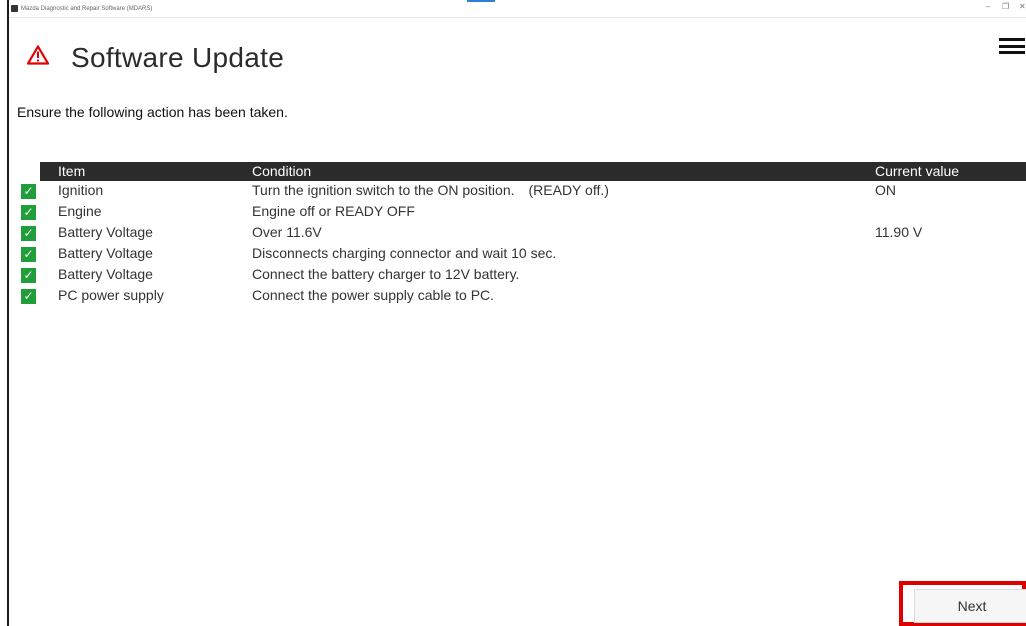 This screenshot has width=1026, height=626. I want to click on column-header-current-value: Current value, so click(950, 171).